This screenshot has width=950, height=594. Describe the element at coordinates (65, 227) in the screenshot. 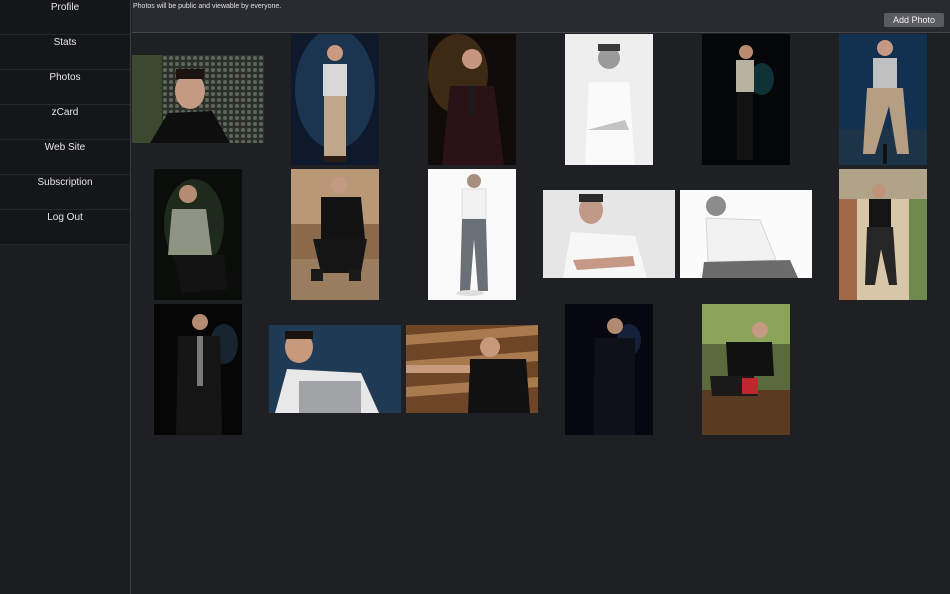

I see `sidebar-item-log-out: Log Out` at that location.